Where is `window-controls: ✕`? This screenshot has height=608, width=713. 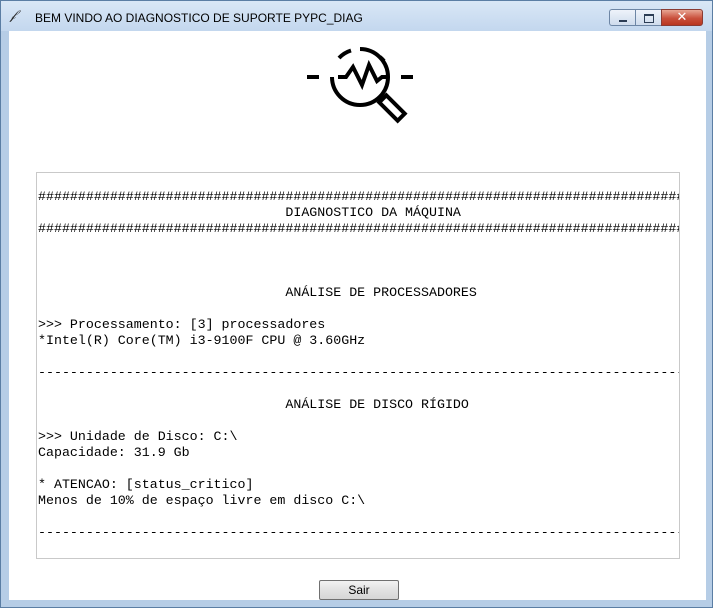
window-controls: ✕ is located at coordinates (656, 18).